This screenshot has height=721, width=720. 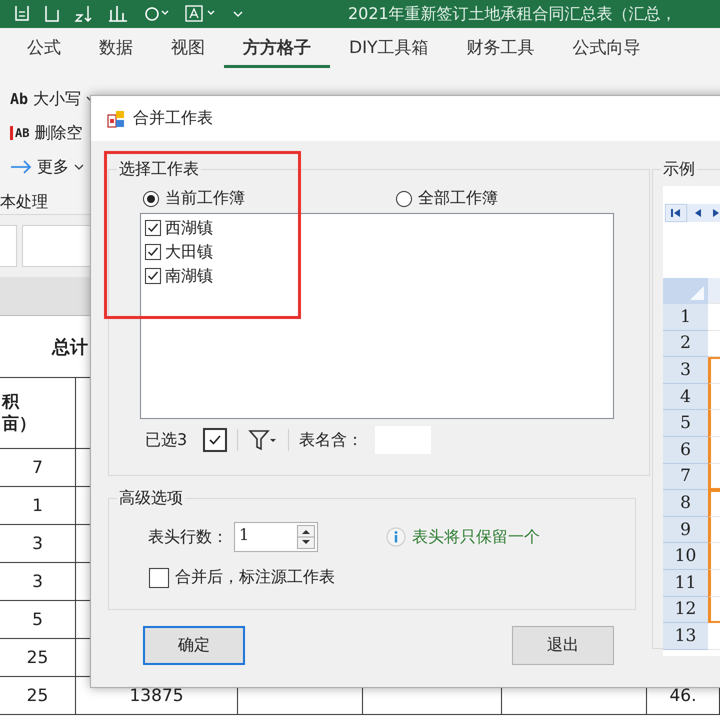 I want to click on radio-label: 全部工作簿, so click(x=458, y=198).